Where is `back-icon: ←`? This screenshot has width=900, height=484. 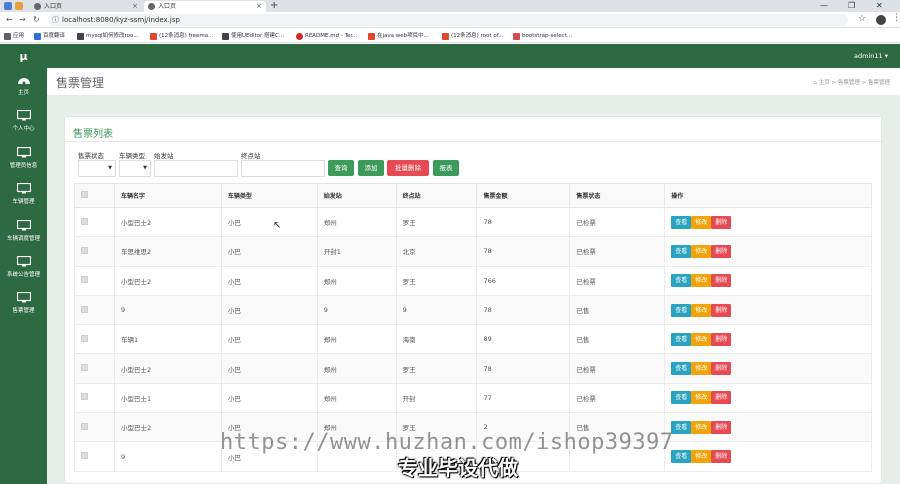 back-icon: ← is located at coordinates (9, 20).